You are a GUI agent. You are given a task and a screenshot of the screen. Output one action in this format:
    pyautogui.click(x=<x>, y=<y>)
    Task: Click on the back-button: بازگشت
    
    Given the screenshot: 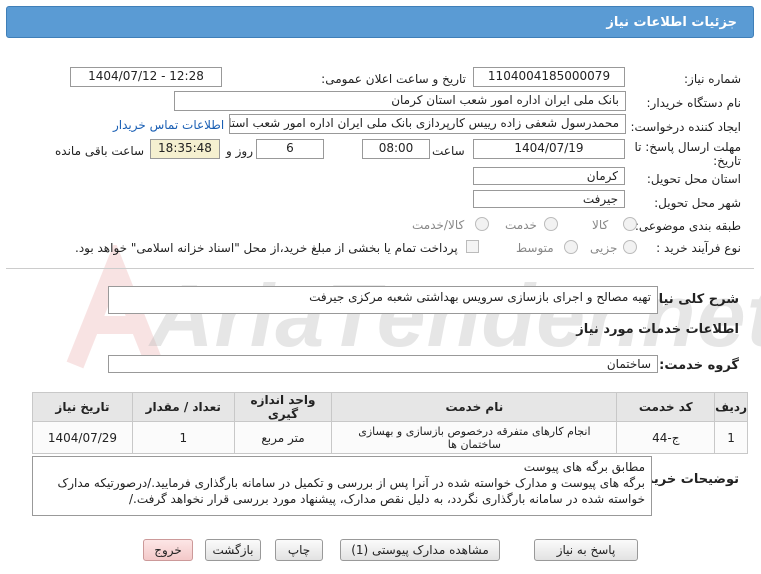 What is the action you would take?
    pyautogui.click(x=233, y=550)
    